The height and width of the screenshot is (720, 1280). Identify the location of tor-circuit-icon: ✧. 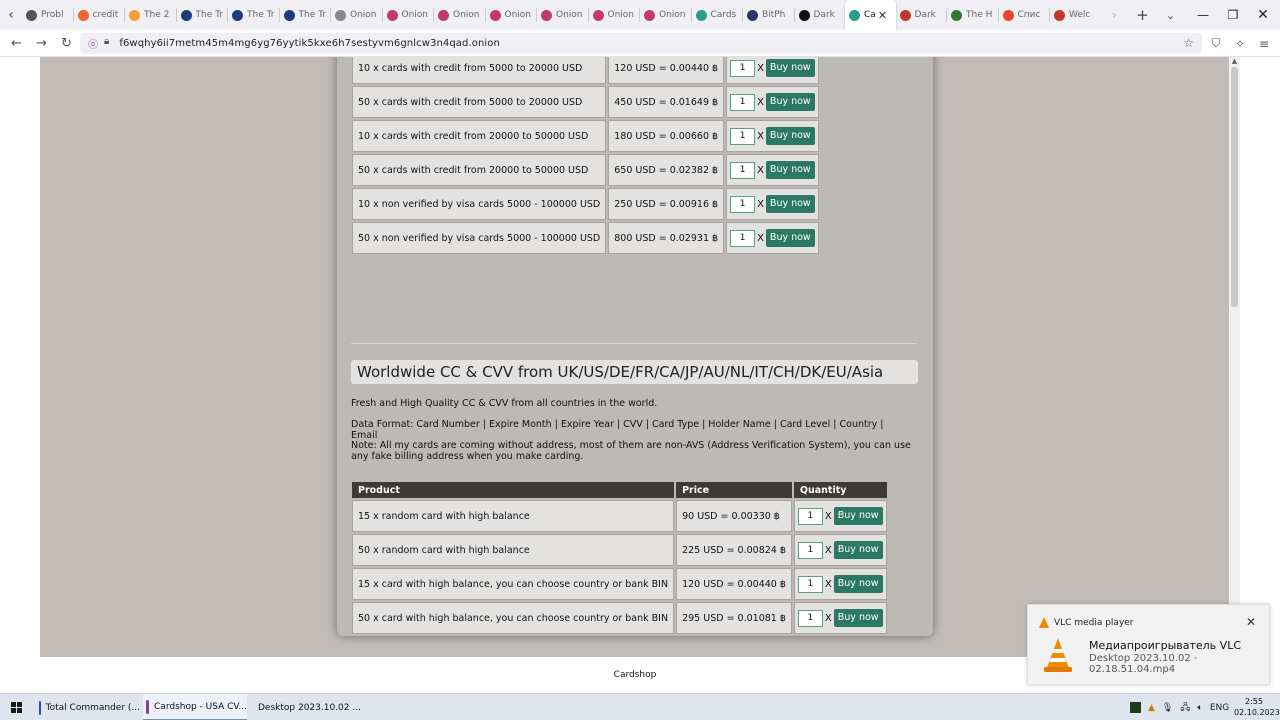
(1240, 43).